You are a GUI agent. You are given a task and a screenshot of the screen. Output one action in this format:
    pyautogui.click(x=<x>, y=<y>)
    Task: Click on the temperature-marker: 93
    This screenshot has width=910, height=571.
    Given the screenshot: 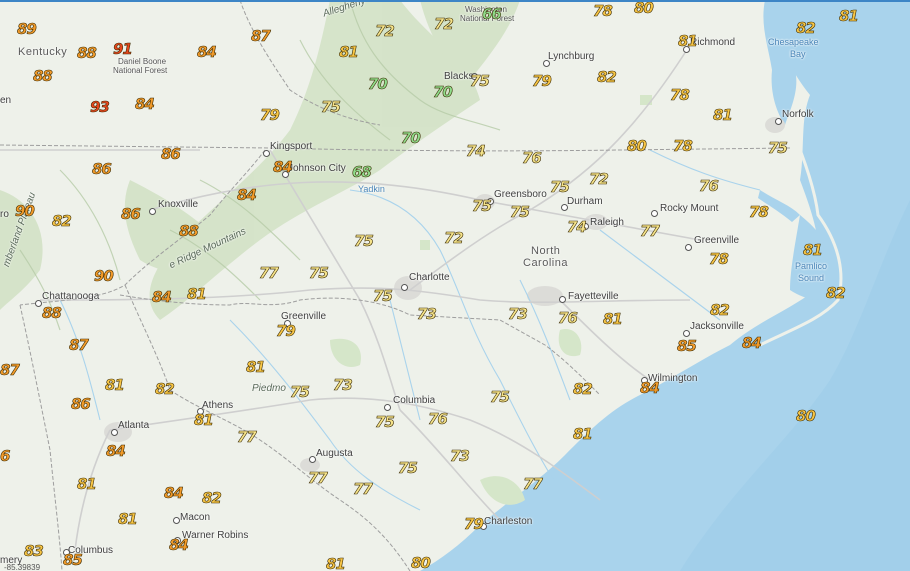 What is the action you would take?
    pyautogui.click(x=100, y=107)
    